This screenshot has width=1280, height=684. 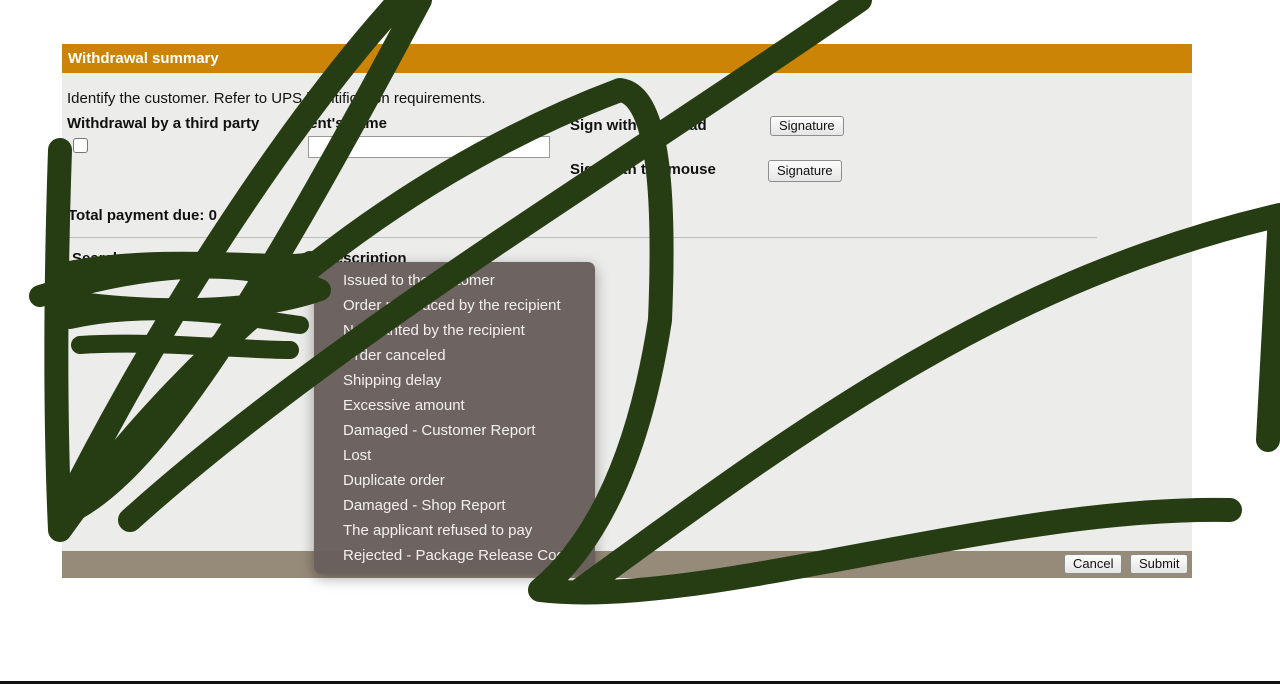 What do you see at coordinates (458, 555) in the screenshot?
I see `dropdown-item: Rejected - Package Release Code` at bounding box center [458, 555].